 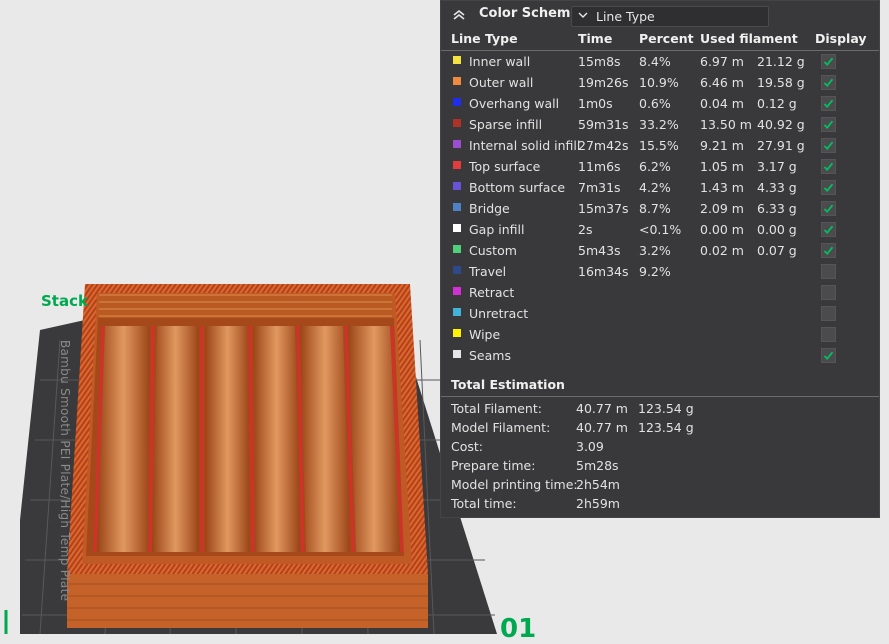 What do you see at coordinates (722, 82) in the screenshot?
I see `line-type-filament-length: 6.46 m` at bounding box center [722, 82].